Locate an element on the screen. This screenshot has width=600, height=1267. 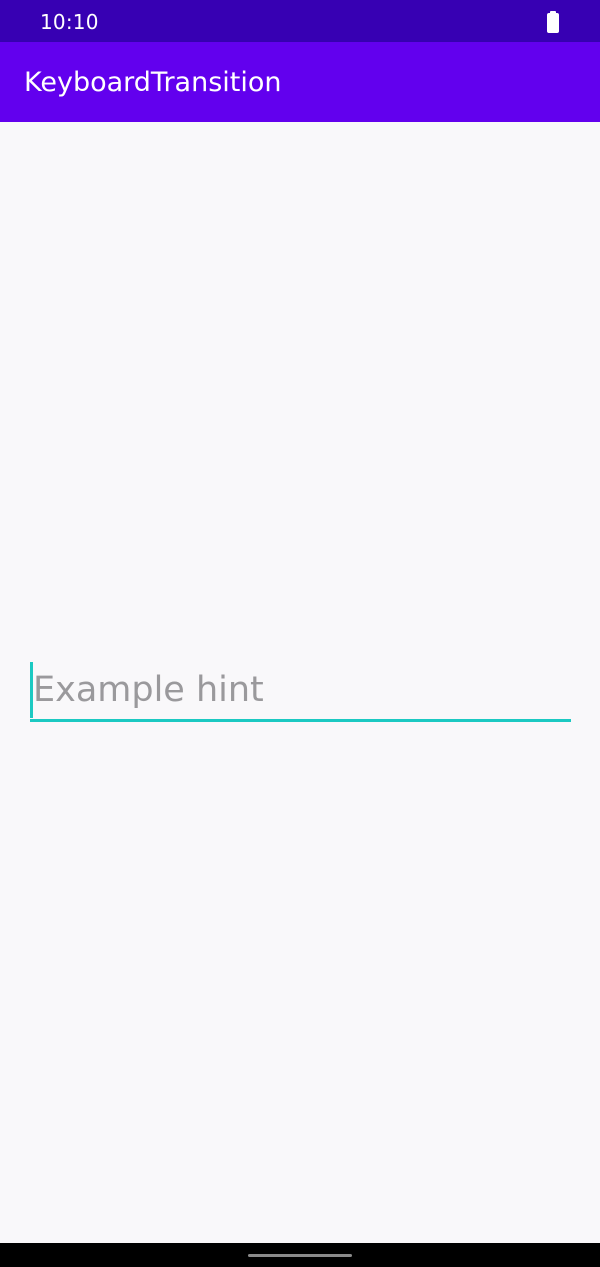
home-handle-icon is located at coordinates (300, 1255).